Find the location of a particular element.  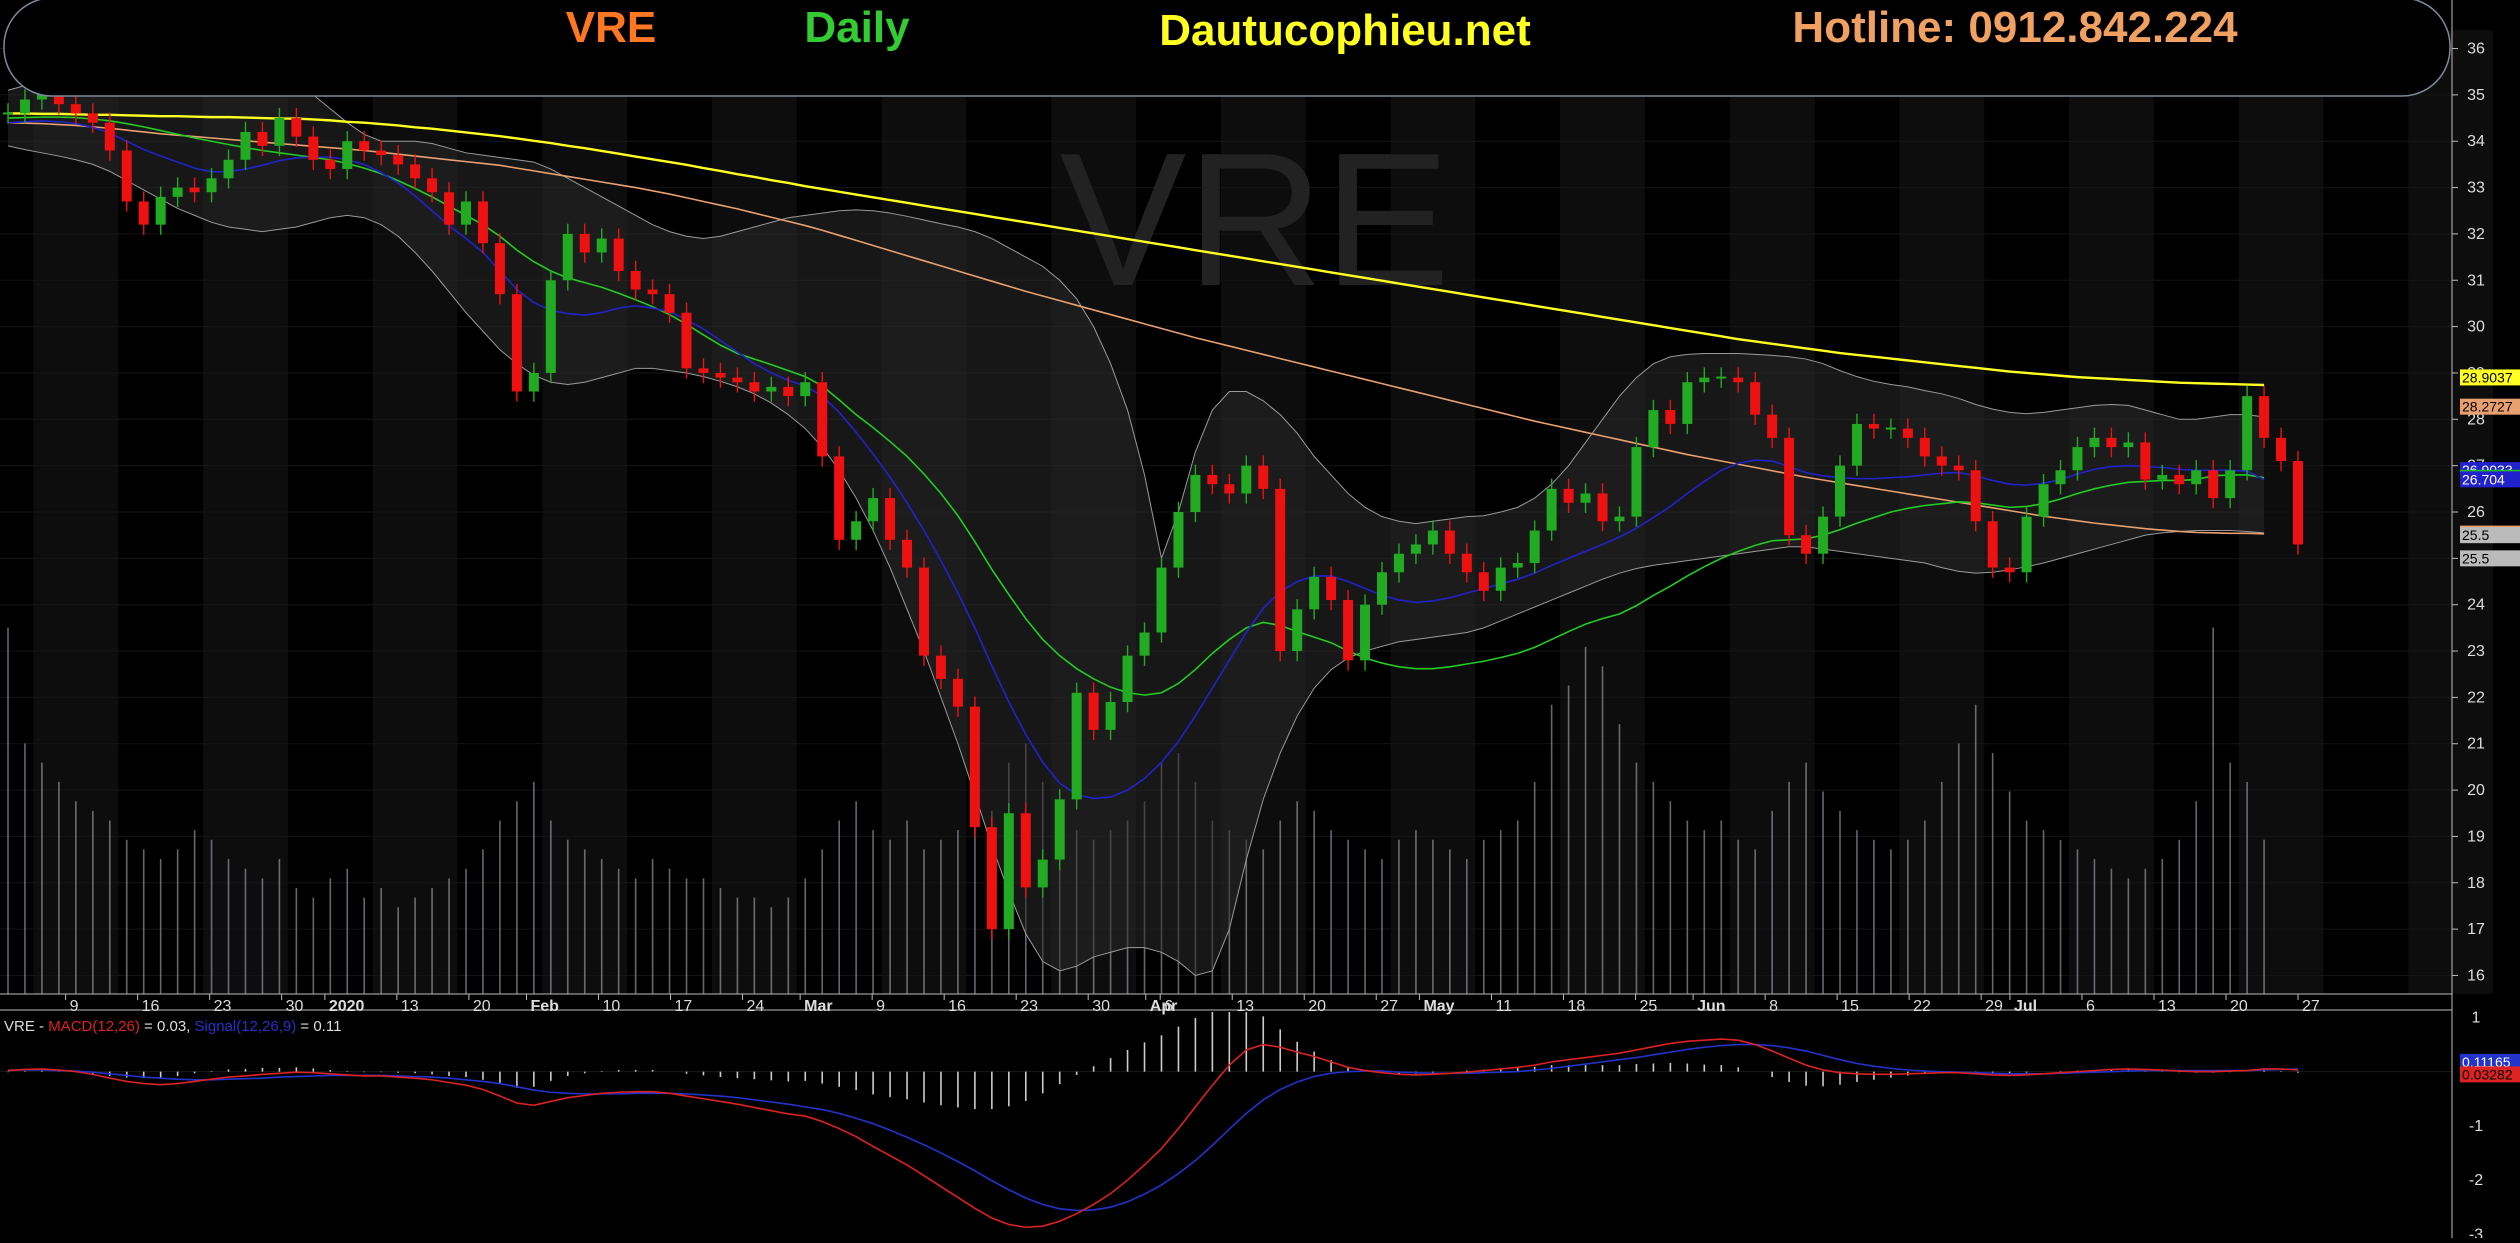

x-tick-label: 18 is located at coordinates (1576, 1006).